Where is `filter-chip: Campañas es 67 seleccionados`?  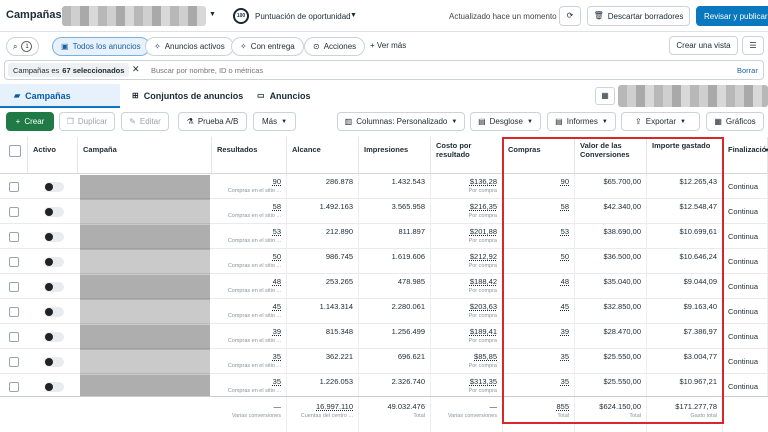 filter-chip: Campañas es 67 seleccionados is located at coordinates (69, 70).